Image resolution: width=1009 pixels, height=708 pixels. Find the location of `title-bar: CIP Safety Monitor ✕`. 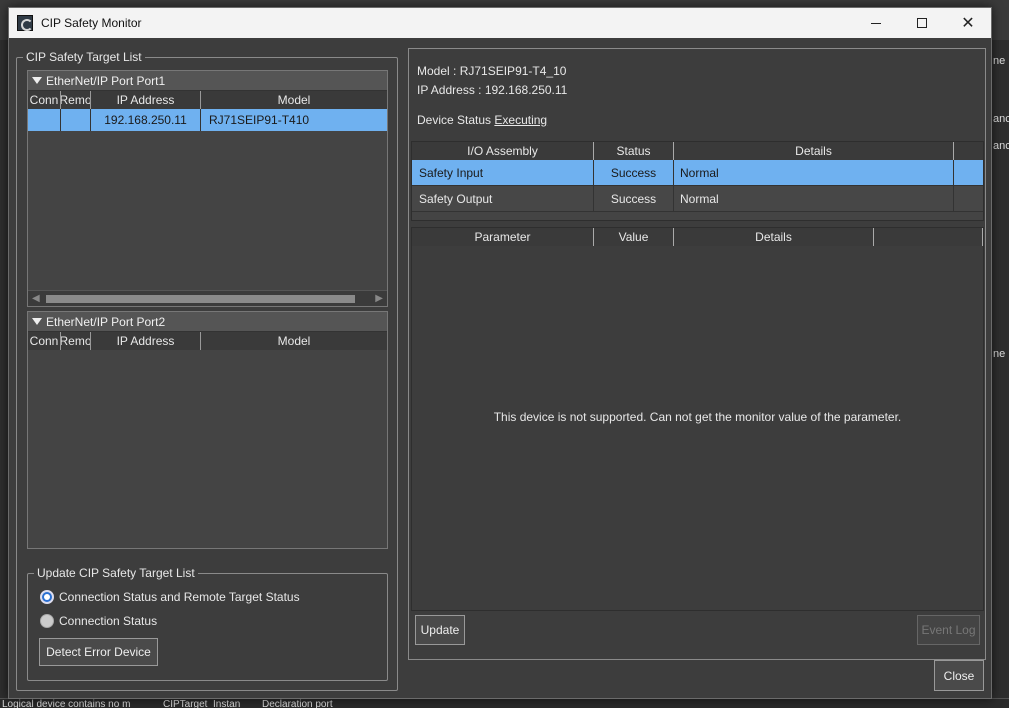

title-bar: CIP Safety Monitor ✕ is located at coordinates (500, 23).